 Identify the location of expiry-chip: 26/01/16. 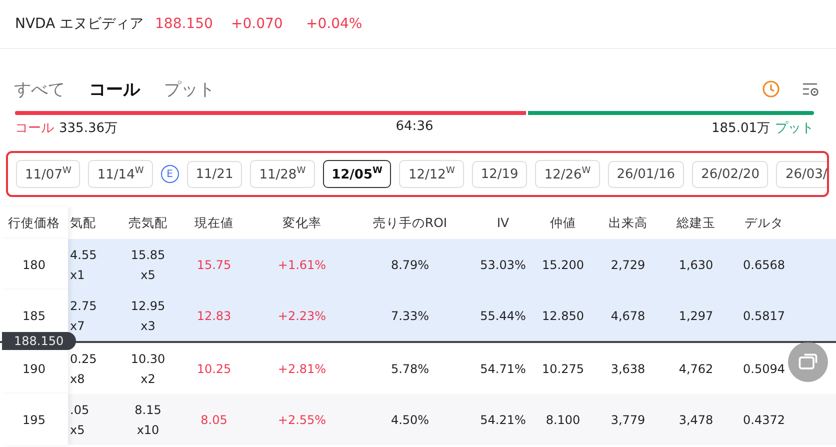
(646, 174).